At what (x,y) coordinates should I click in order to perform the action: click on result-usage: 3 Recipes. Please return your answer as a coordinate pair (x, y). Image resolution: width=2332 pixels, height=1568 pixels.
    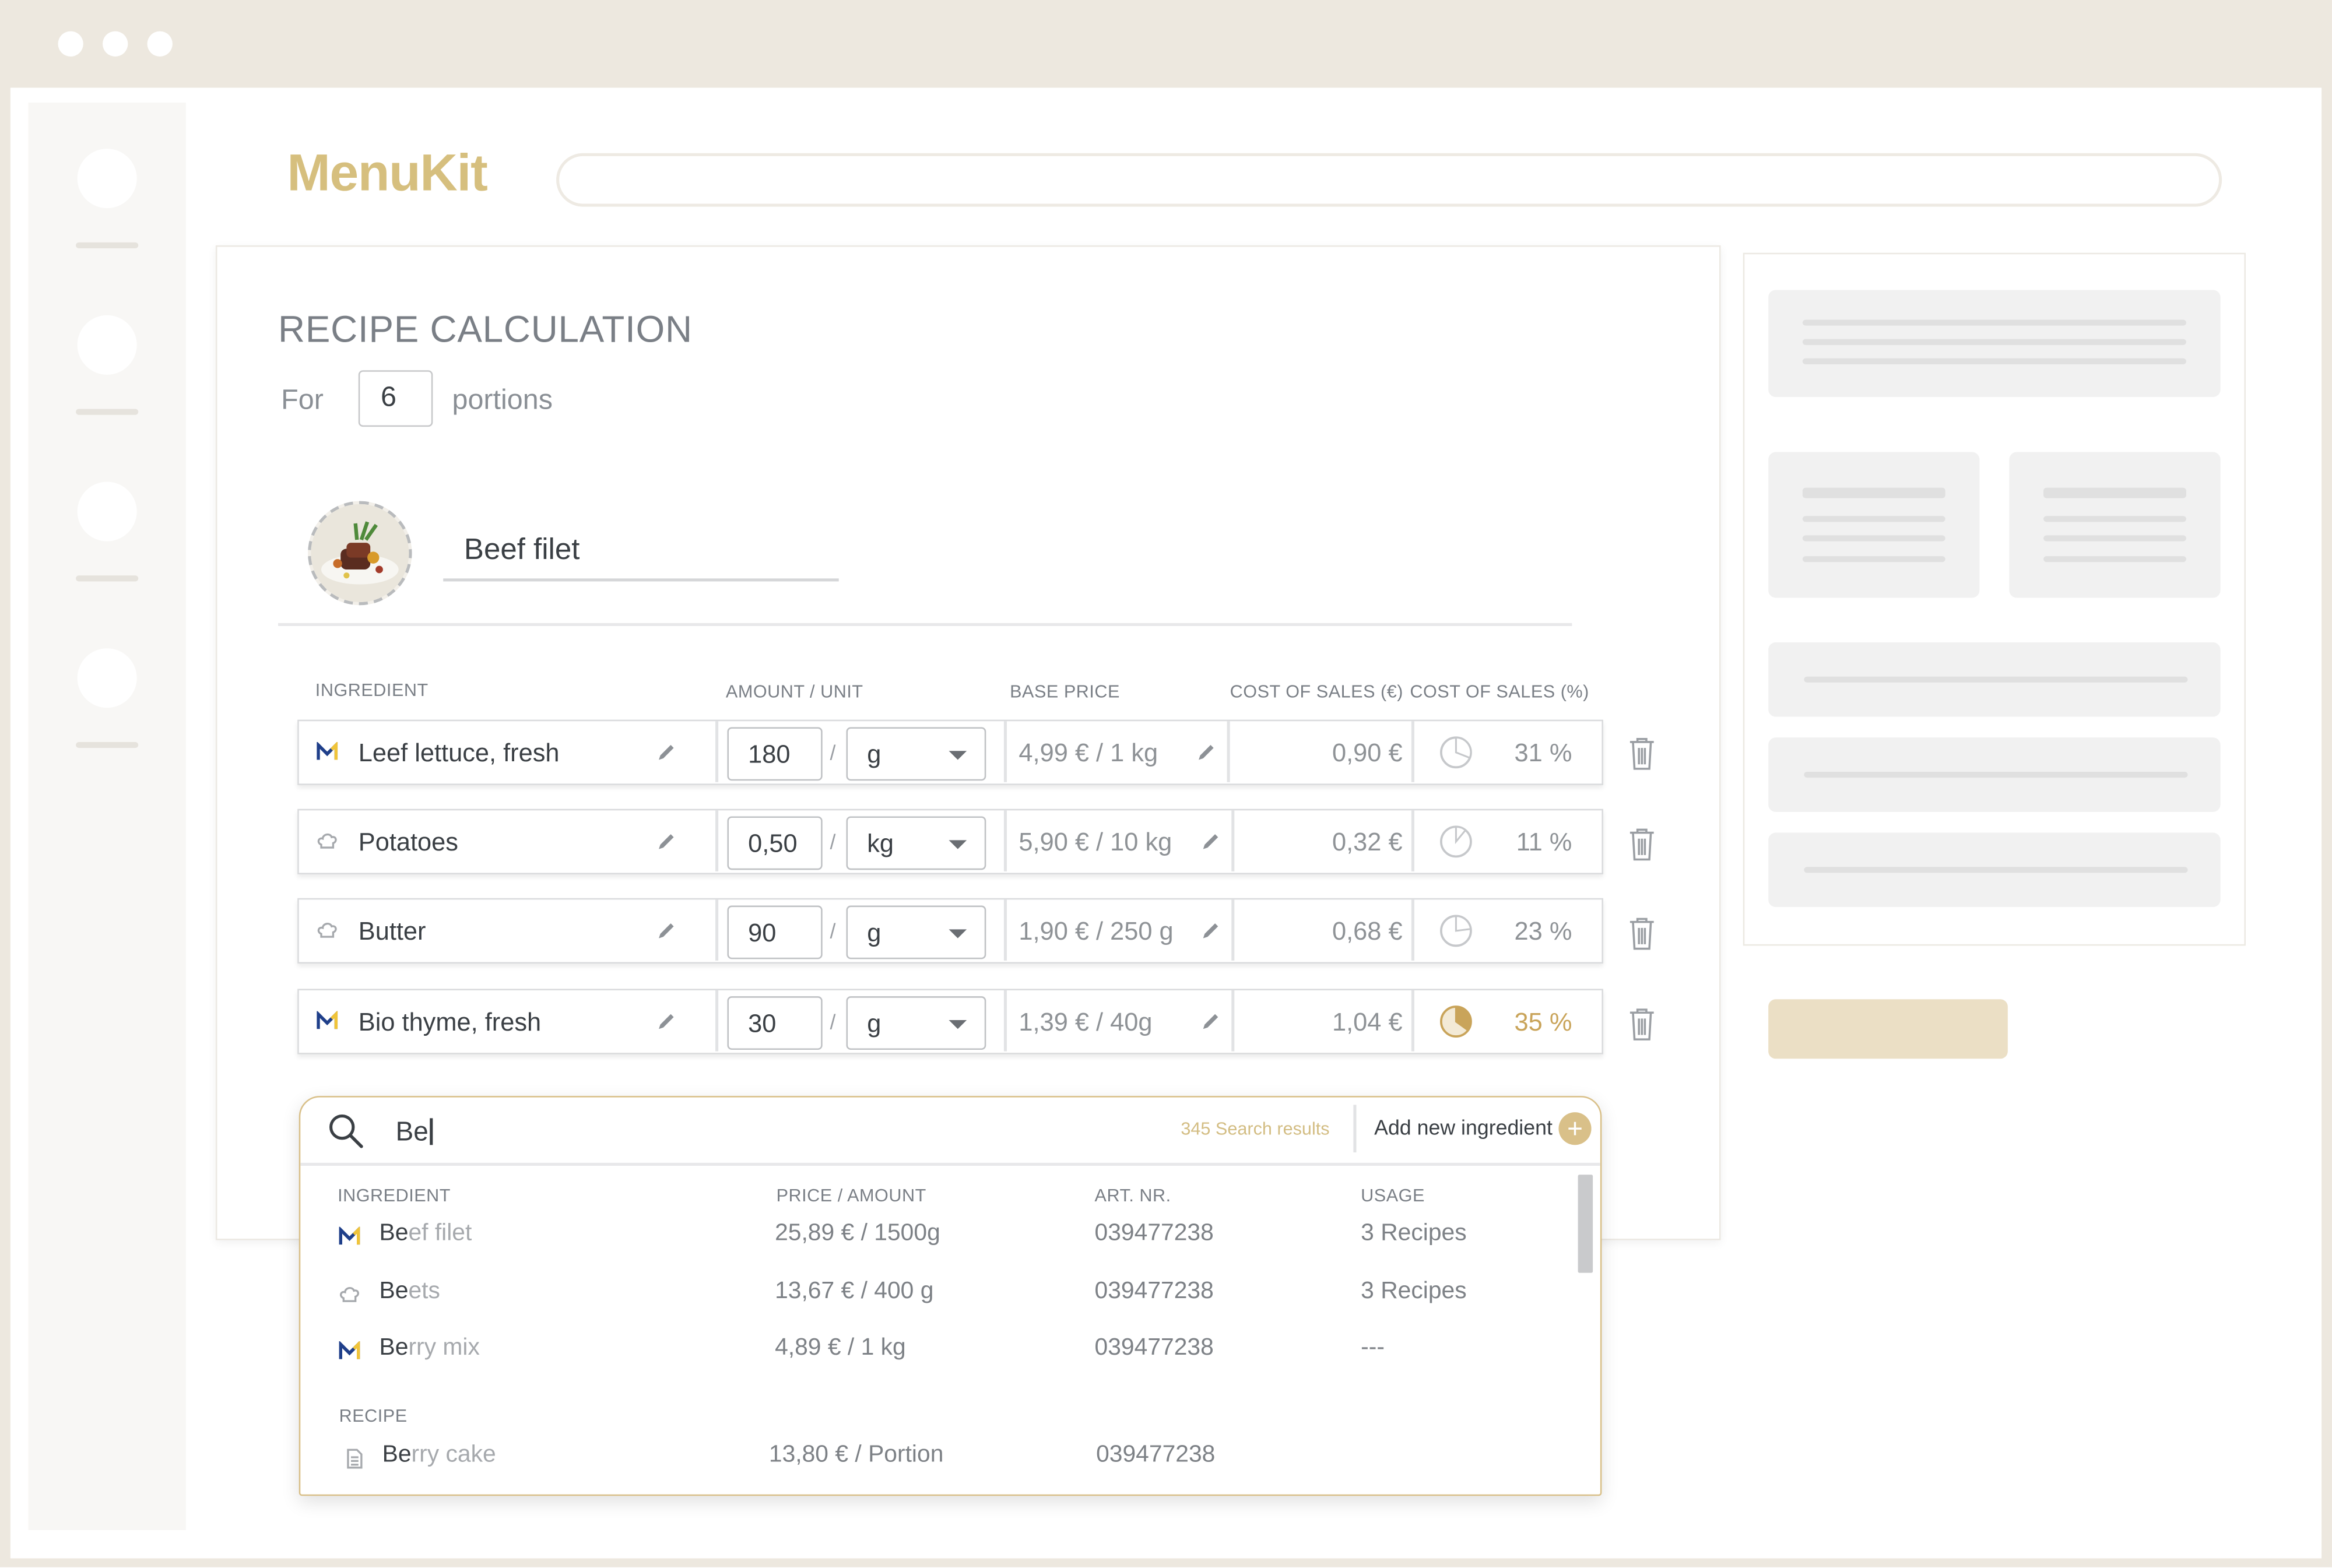
    Looking at the image, I should click on (1414, 1233).